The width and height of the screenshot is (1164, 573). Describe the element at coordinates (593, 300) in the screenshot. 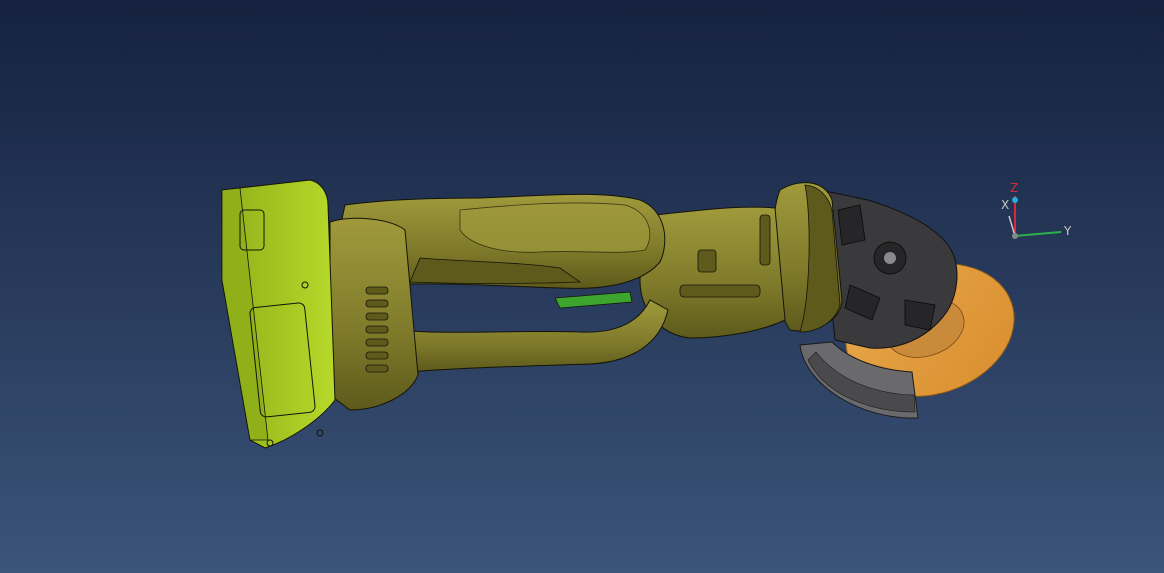

I see `trigger-switch` at that location.